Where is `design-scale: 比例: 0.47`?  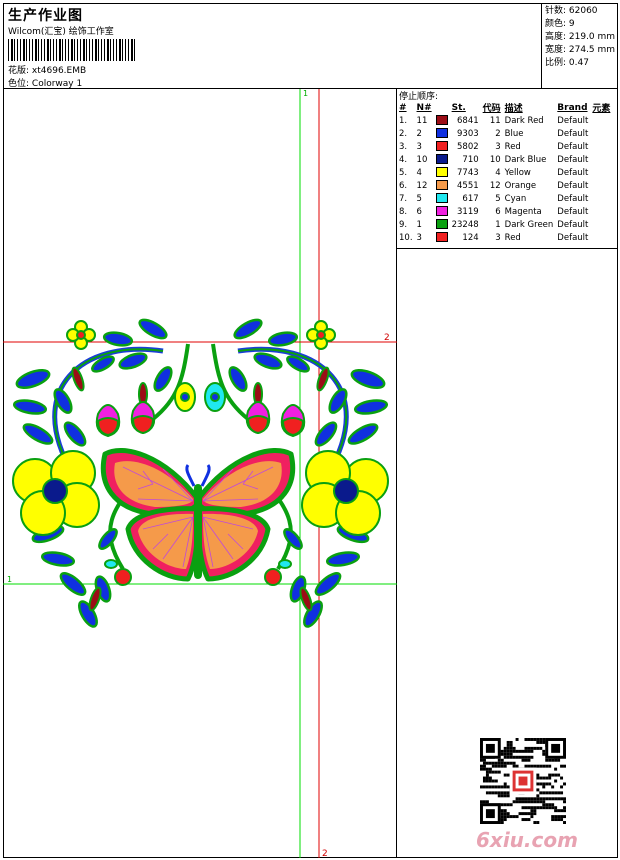
design-scale: 比例: 0.47 is located at coordinates (567, 63).